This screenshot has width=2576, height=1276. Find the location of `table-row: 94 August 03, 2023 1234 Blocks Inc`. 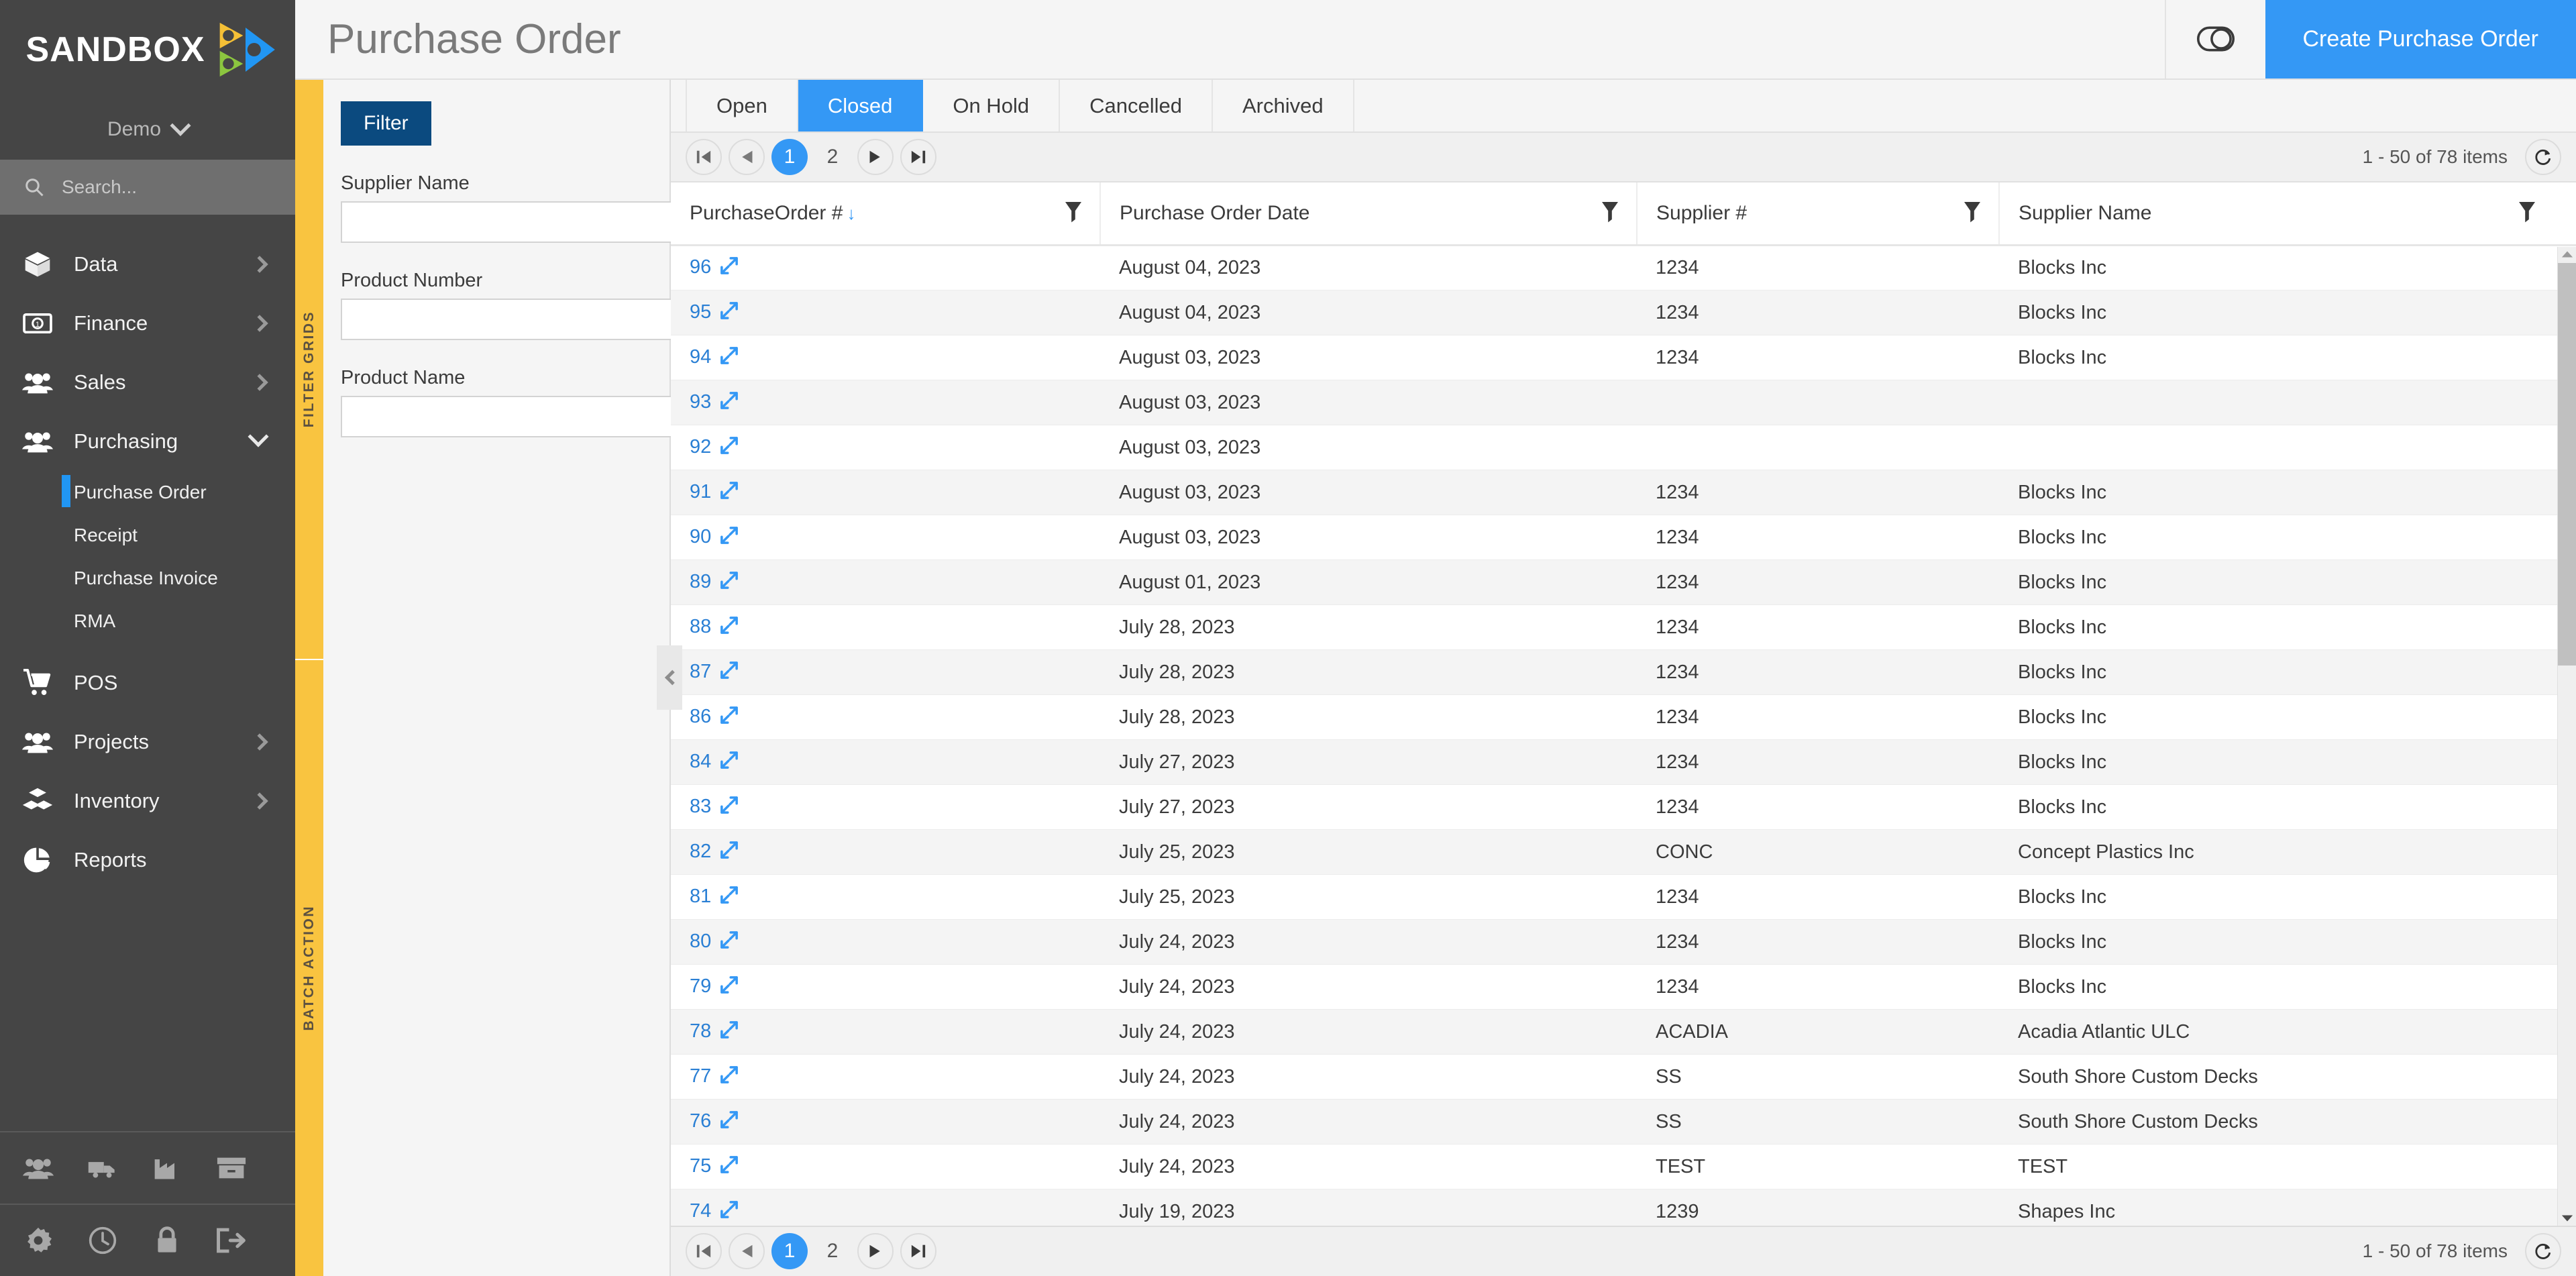

table-row: 94 August 03, 2023 1234 Blocks Inc is located at coordinates (1623, 358).